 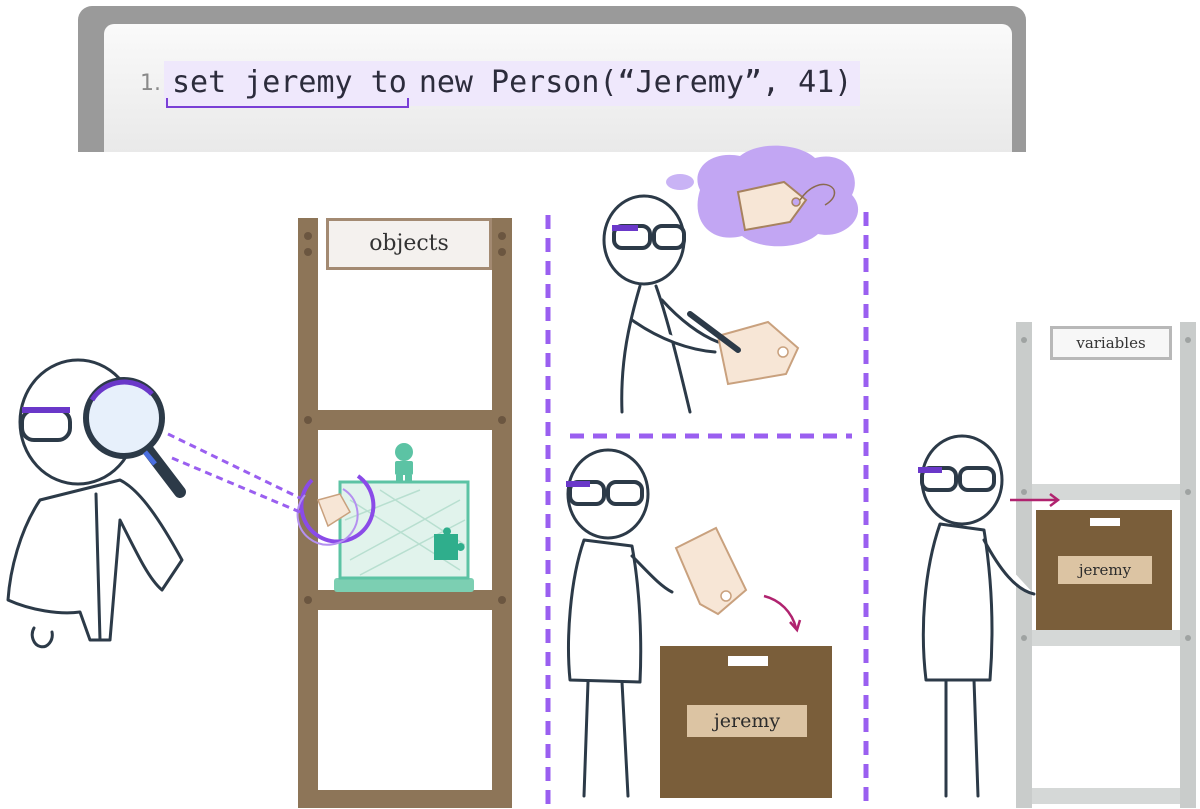 What do you see at coordinates (747, 721) in the screenshot?
I see `box-label-floor: jeremy` at bounding box center [747, 721].